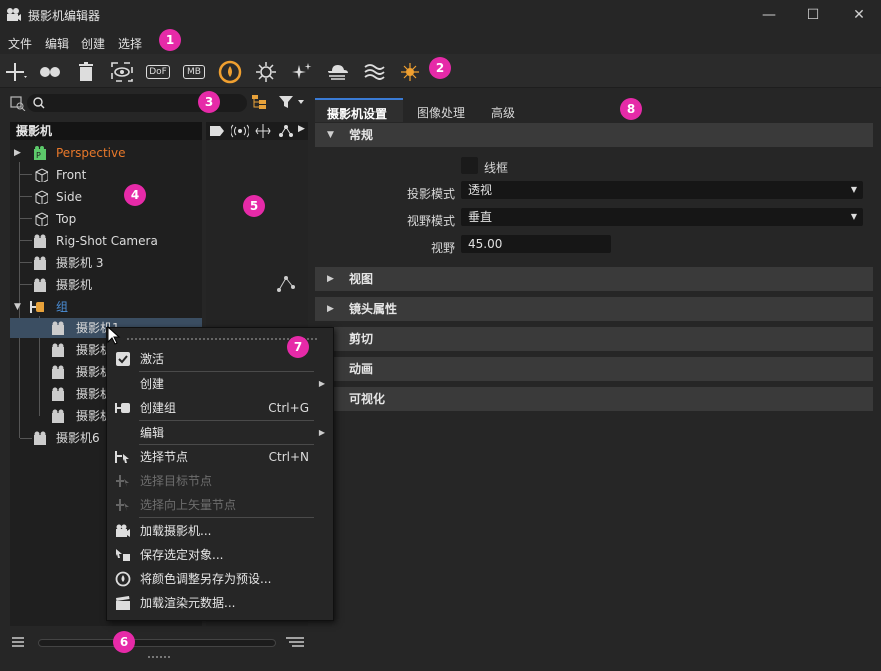 This screenshot has width=881, height=671. Describe the element at coordinates (39, 103) in the screenshot. I see `search-icon` at that location.